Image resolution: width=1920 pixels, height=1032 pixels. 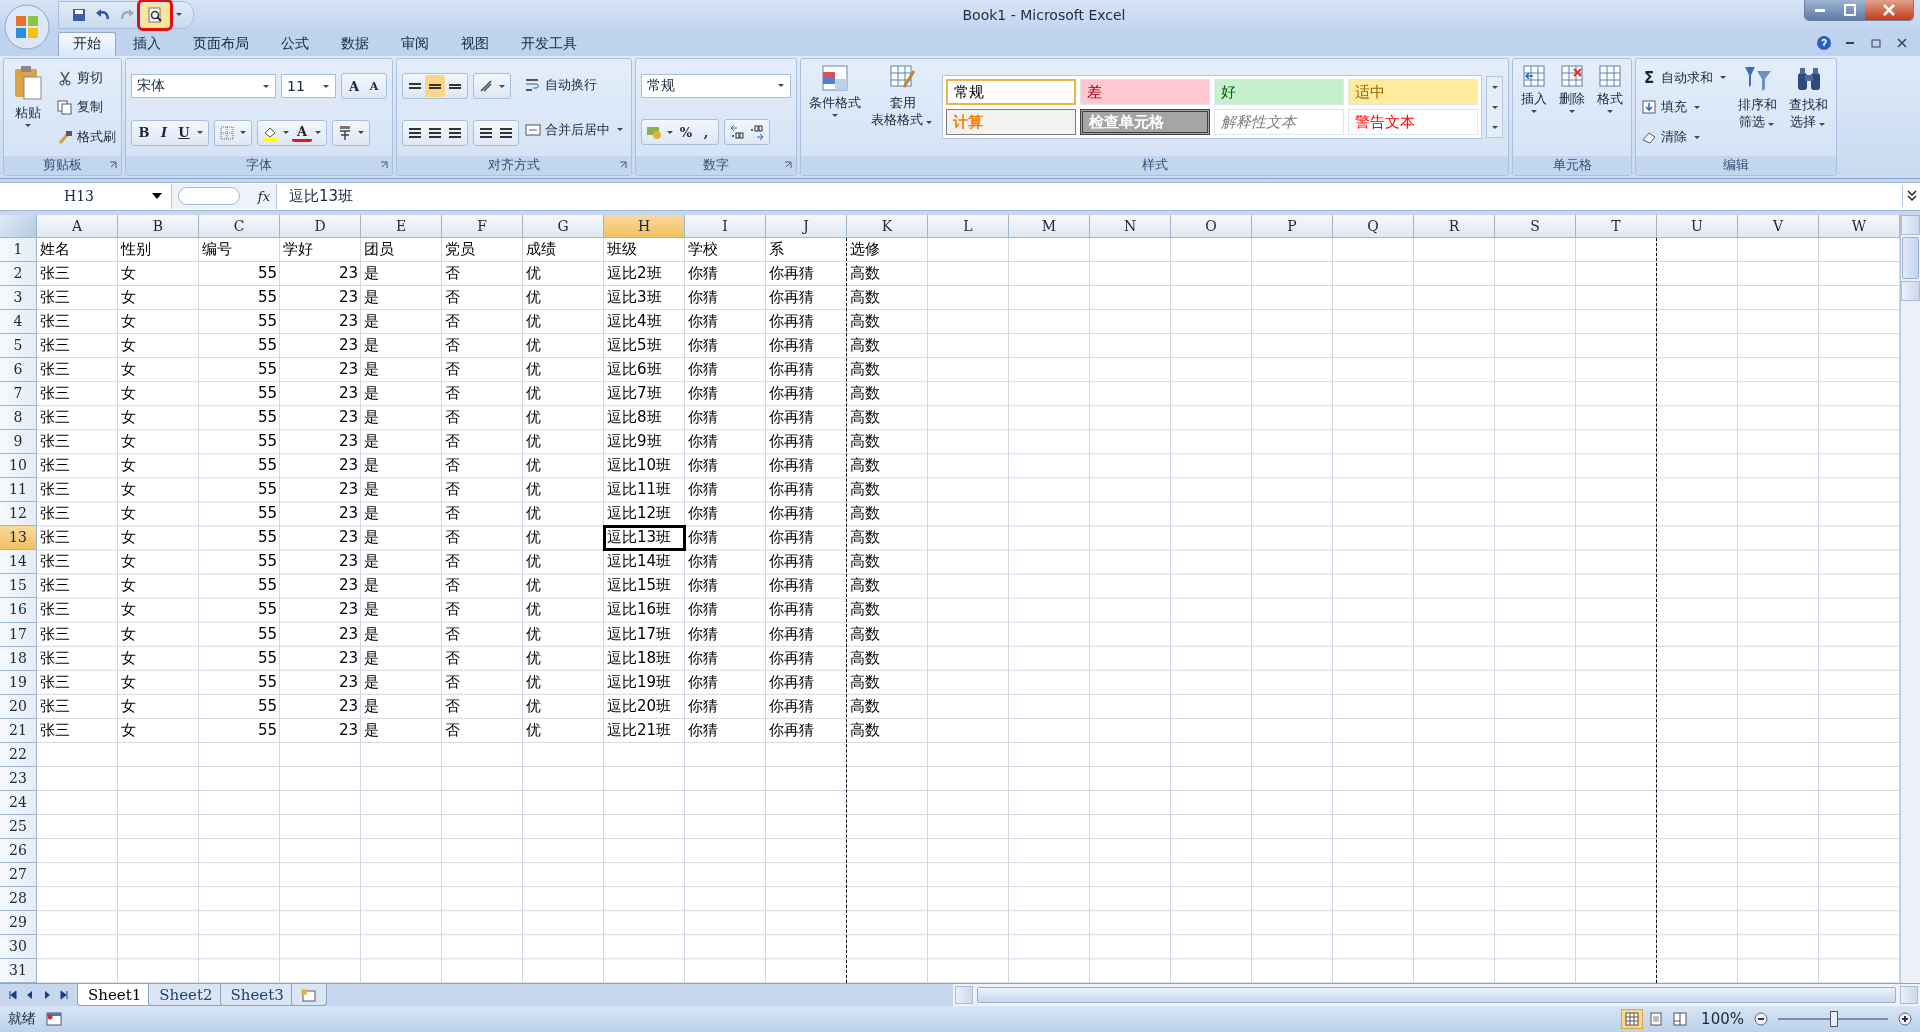 What do you see at coordinates (28, 107) in the screenshot?
I see `paste-button: 粘贴` at bounding box center [28, 107].